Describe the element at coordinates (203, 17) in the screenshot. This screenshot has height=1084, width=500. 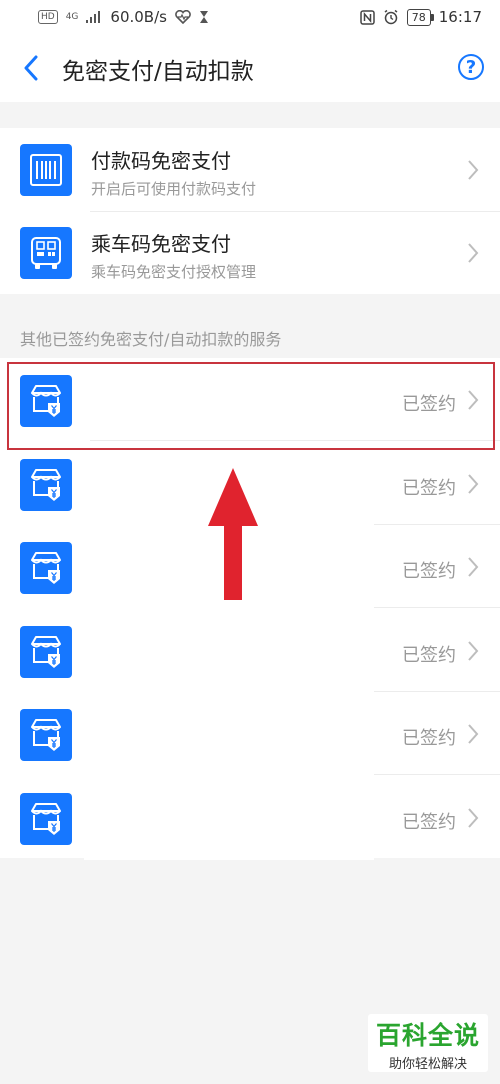
I see `hourglass-icon` at that location.